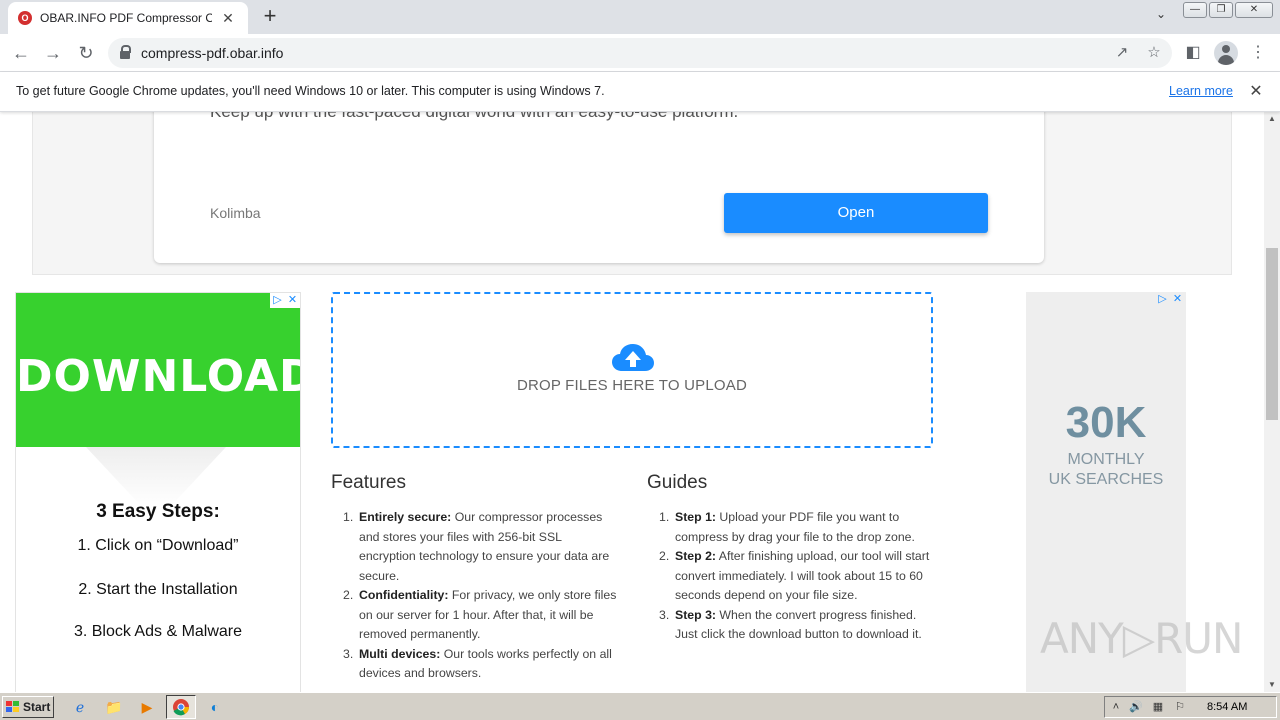 The height and width of the screenshot is (720, 1280). What do you see at coordinates (1226, 53) in the screenshot?
I see `profile-avatar-icon` at bounding box center [1226, 53].